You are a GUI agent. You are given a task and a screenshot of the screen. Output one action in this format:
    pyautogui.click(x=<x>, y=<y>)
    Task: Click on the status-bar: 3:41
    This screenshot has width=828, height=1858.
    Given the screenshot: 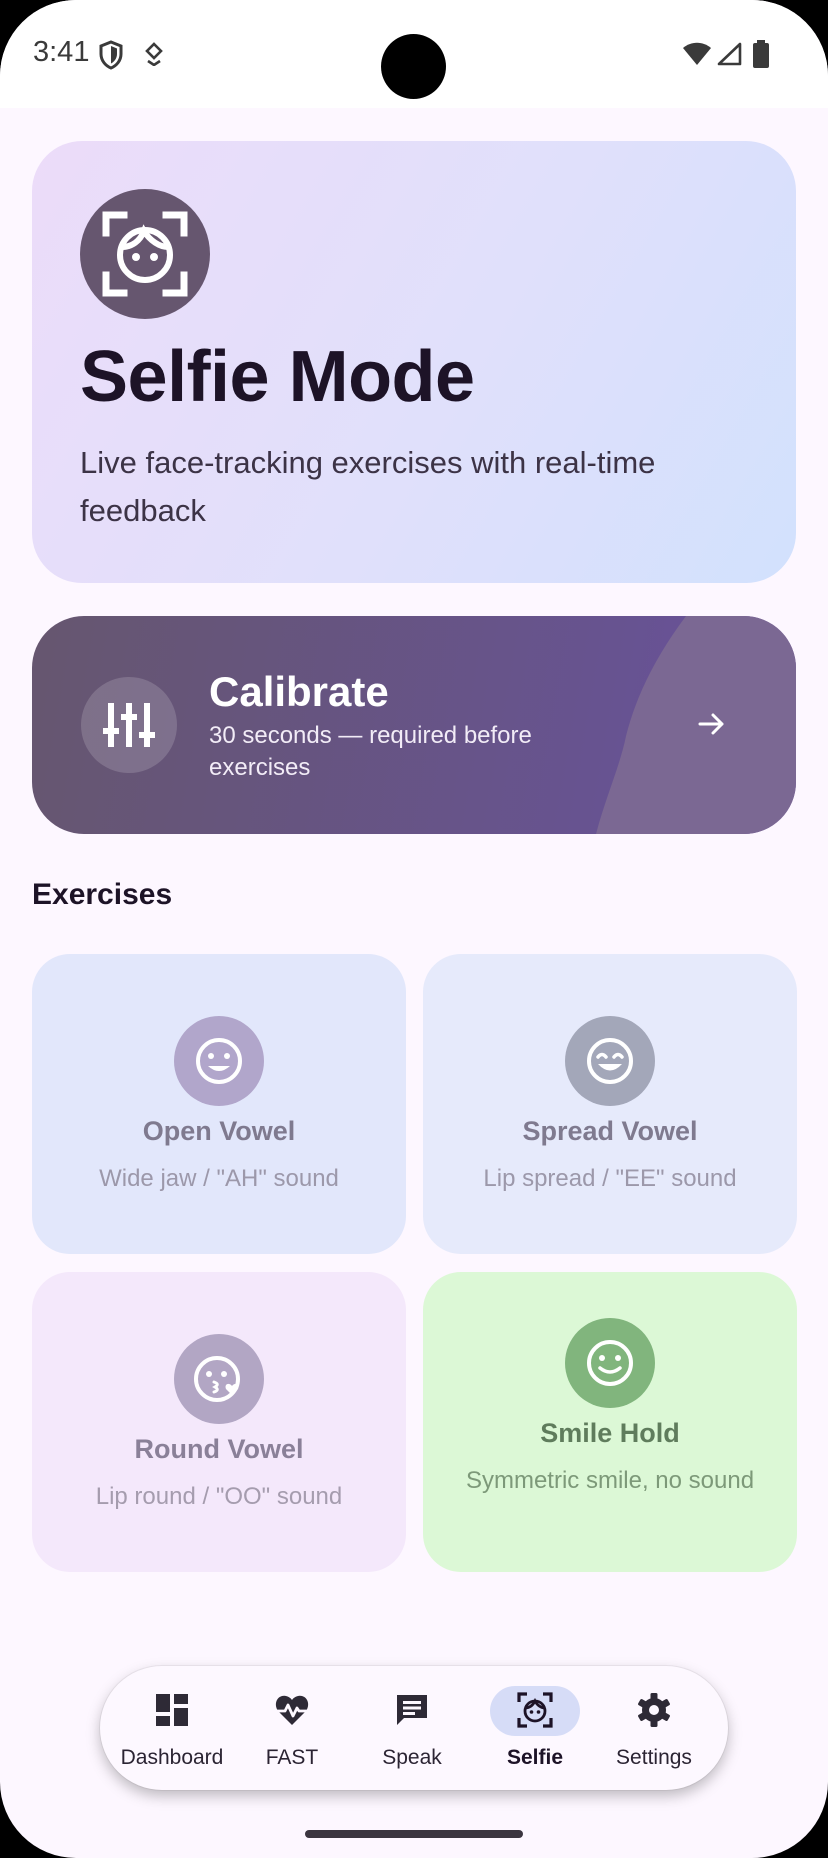 What is the action you would take?
    pyautogui.click(x=414, y=54)
    